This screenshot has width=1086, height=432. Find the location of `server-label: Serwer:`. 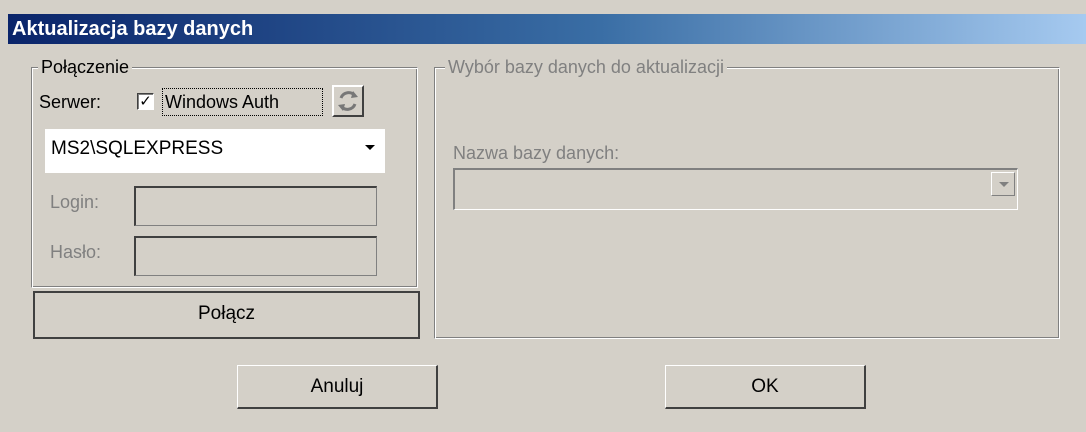

server-label: Serwer: is located at coordinates (70, 102).